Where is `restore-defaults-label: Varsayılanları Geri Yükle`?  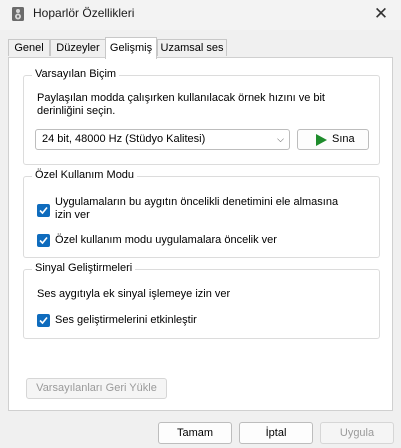 restore-defaults-label: Varsayılanları Geri Yükle is located at coordinates (96, 388).